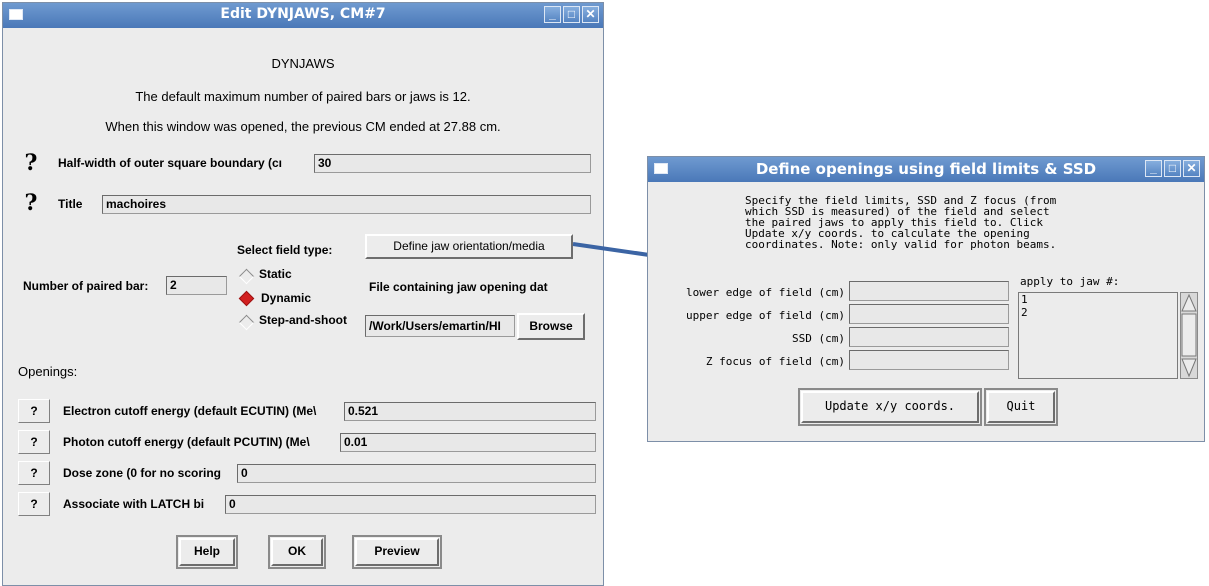 Image resolution: width=1209 pixels, height=586 pixels. What do you see at coordinates (48, 371) in the screenshot?
I see `openings-label: Openings:` at bounding box center [48, 371].